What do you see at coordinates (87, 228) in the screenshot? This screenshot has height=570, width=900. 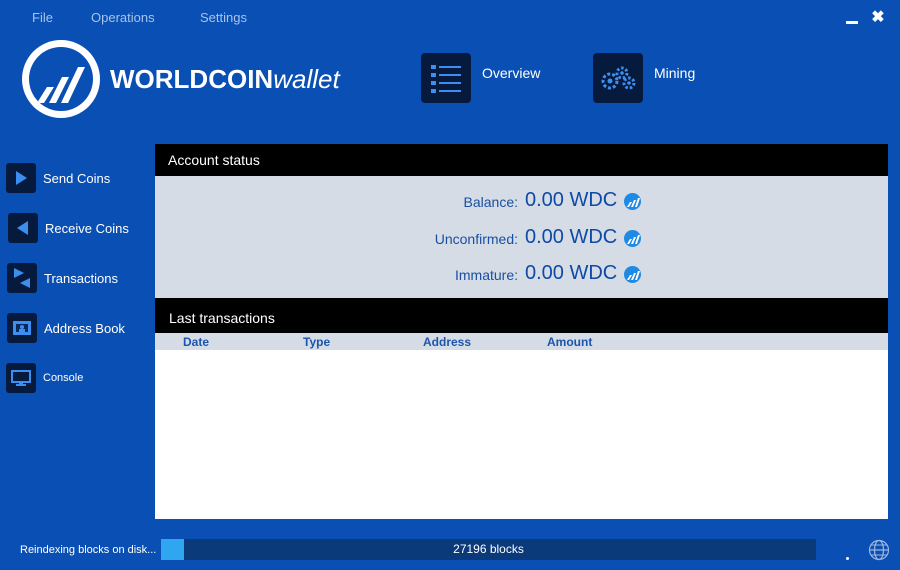 I see `sidebar-item-label: Receive Coins` at bounding box center [87, 228].